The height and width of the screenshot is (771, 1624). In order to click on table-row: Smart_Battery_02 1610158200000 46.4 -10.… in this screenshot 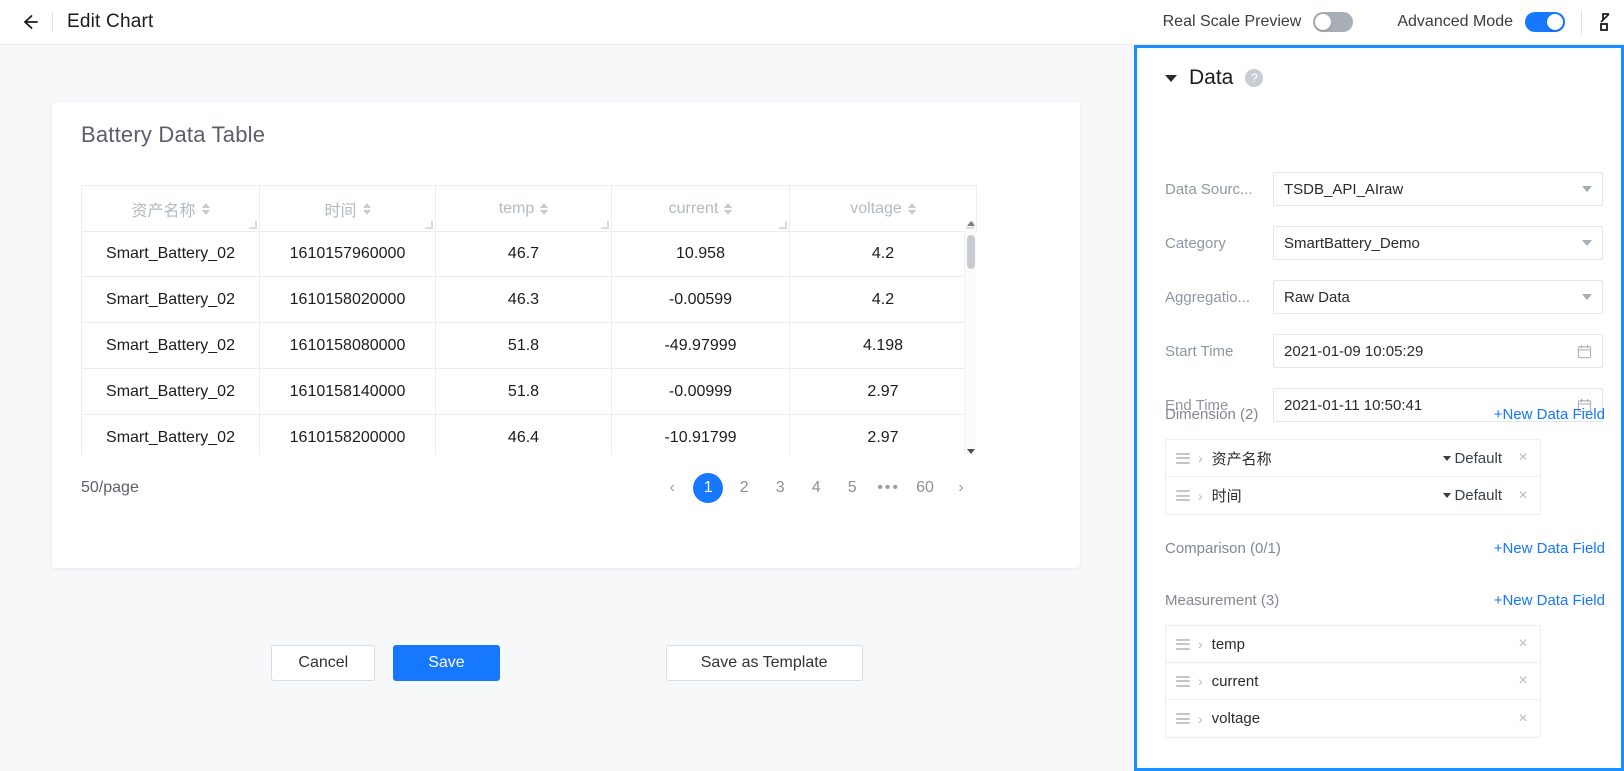, I will do `click(528, 434)`.